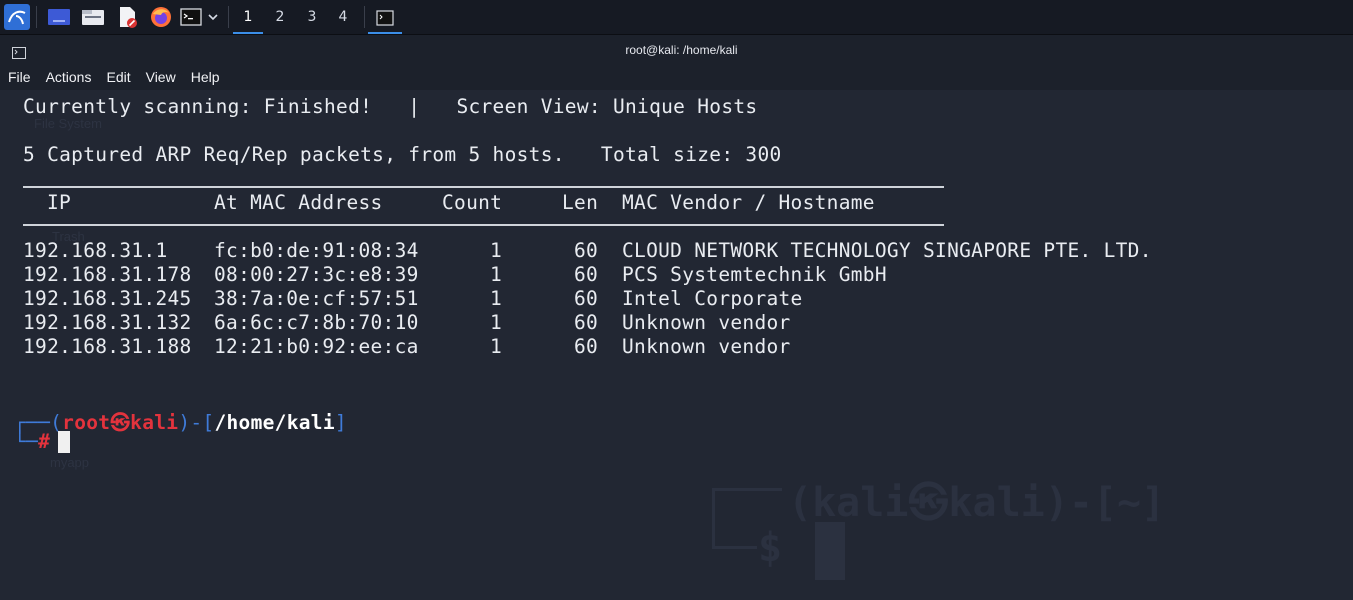 This screenshot has height=600, width=1353. Describe the element at coordinates (483, 187) in the screenshot. I see `table-top-rule` at that location.